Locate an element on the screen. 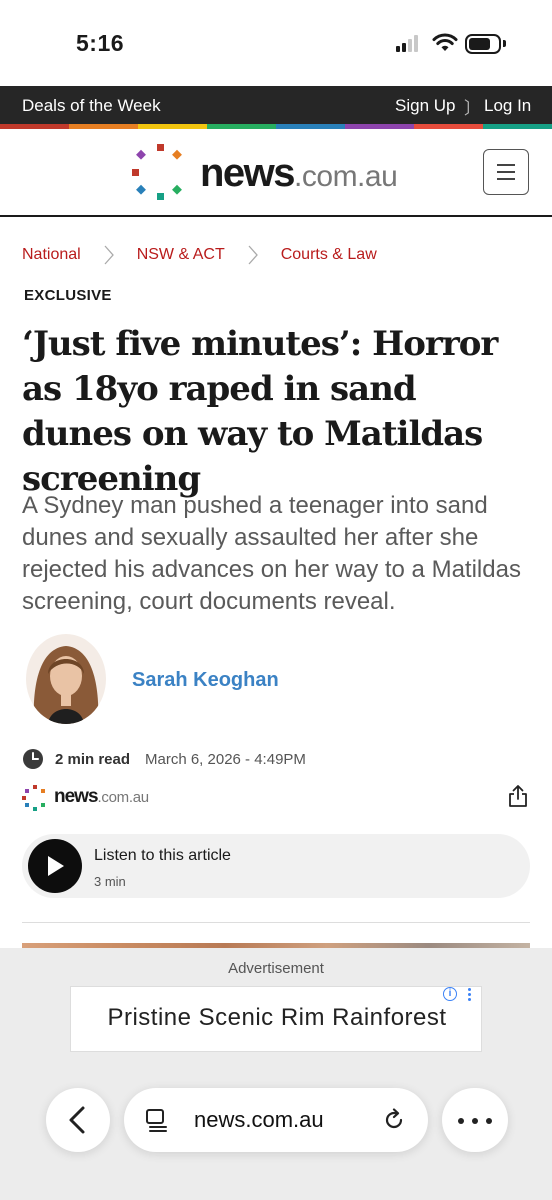 This screenshot has height=1200, width=552. logo-wordmark: news is located at coordinates (248, 173).